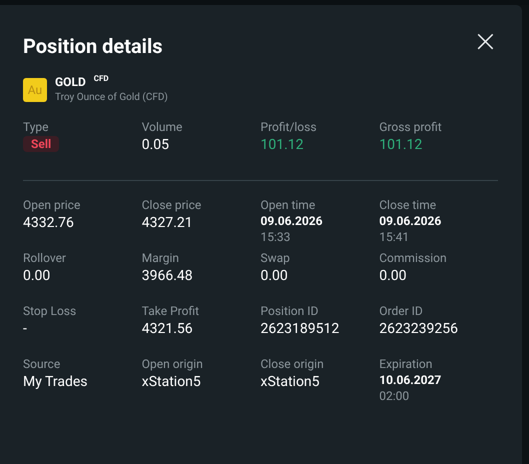 The width and height of the screenshot is (529, 464). I want to click on field-label: Source, so click(41, 364).